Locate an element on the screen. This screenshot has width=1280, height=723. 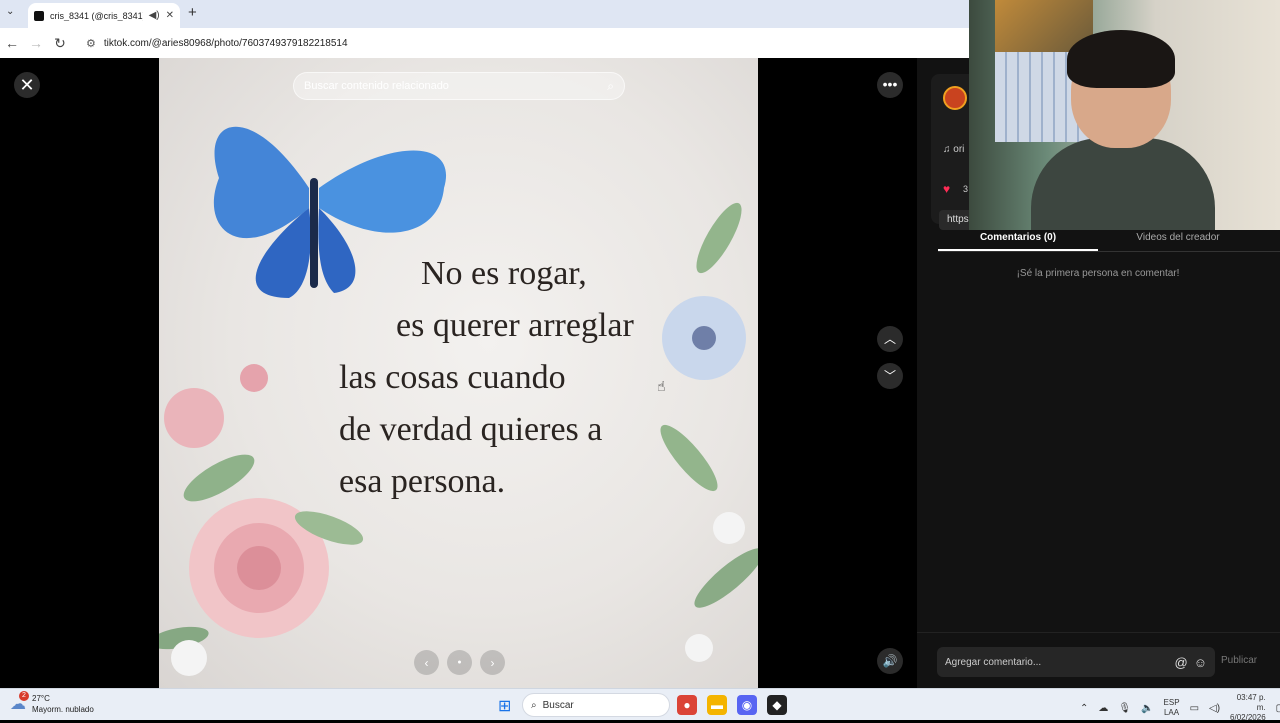
comment-input is located at coordinates (1057, 662).